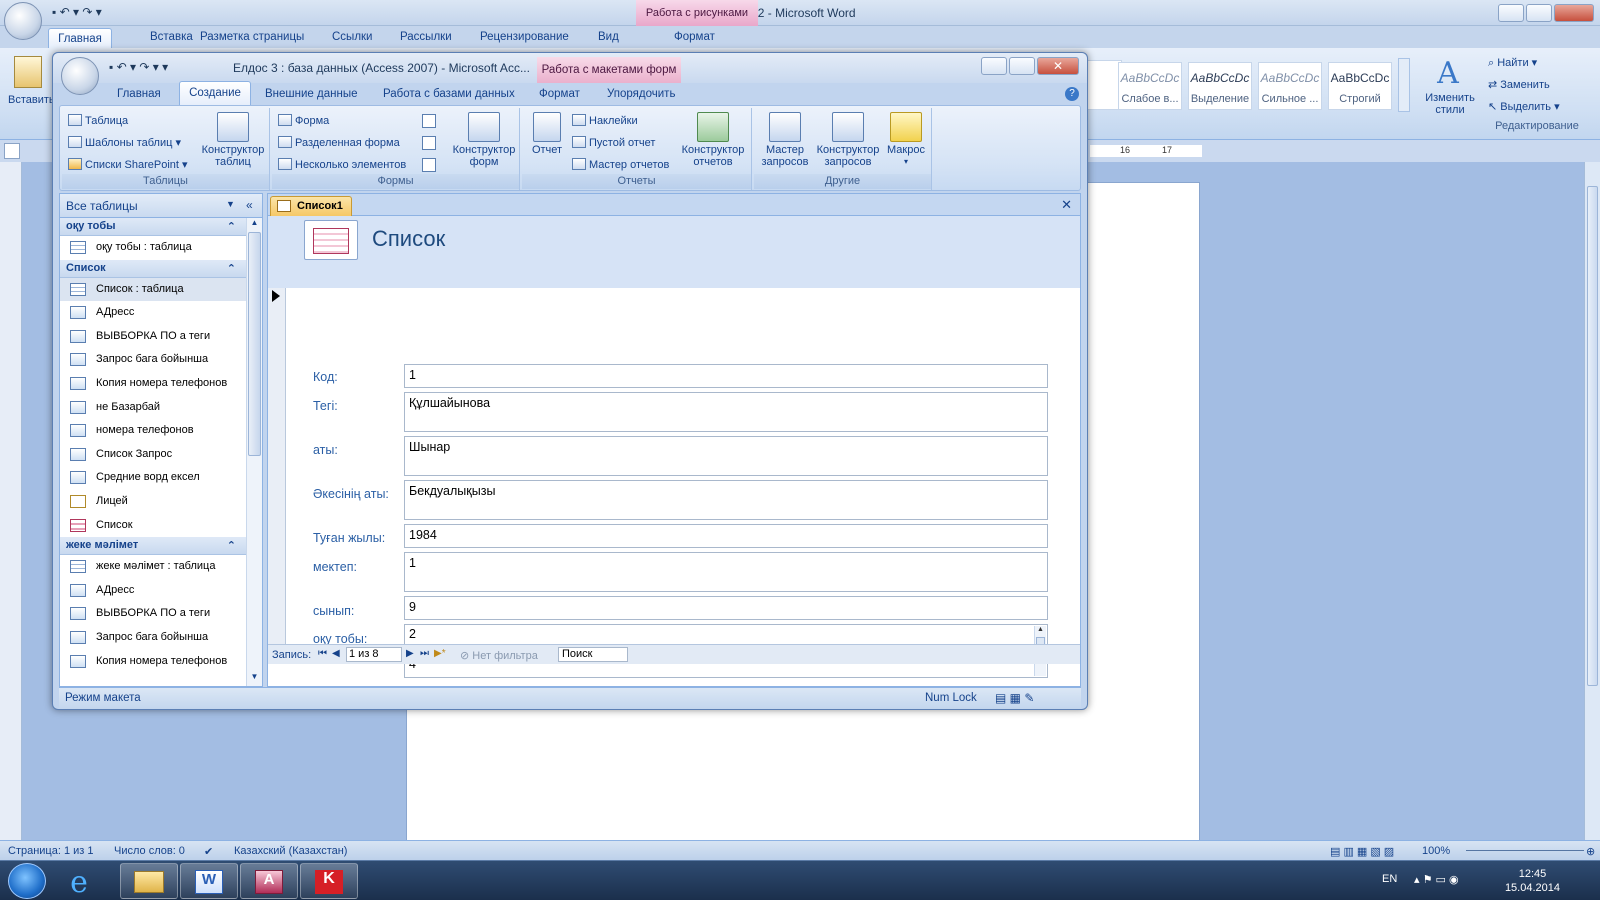  I want to click on word-tab-review: Рецензирование, so click(524, 37).